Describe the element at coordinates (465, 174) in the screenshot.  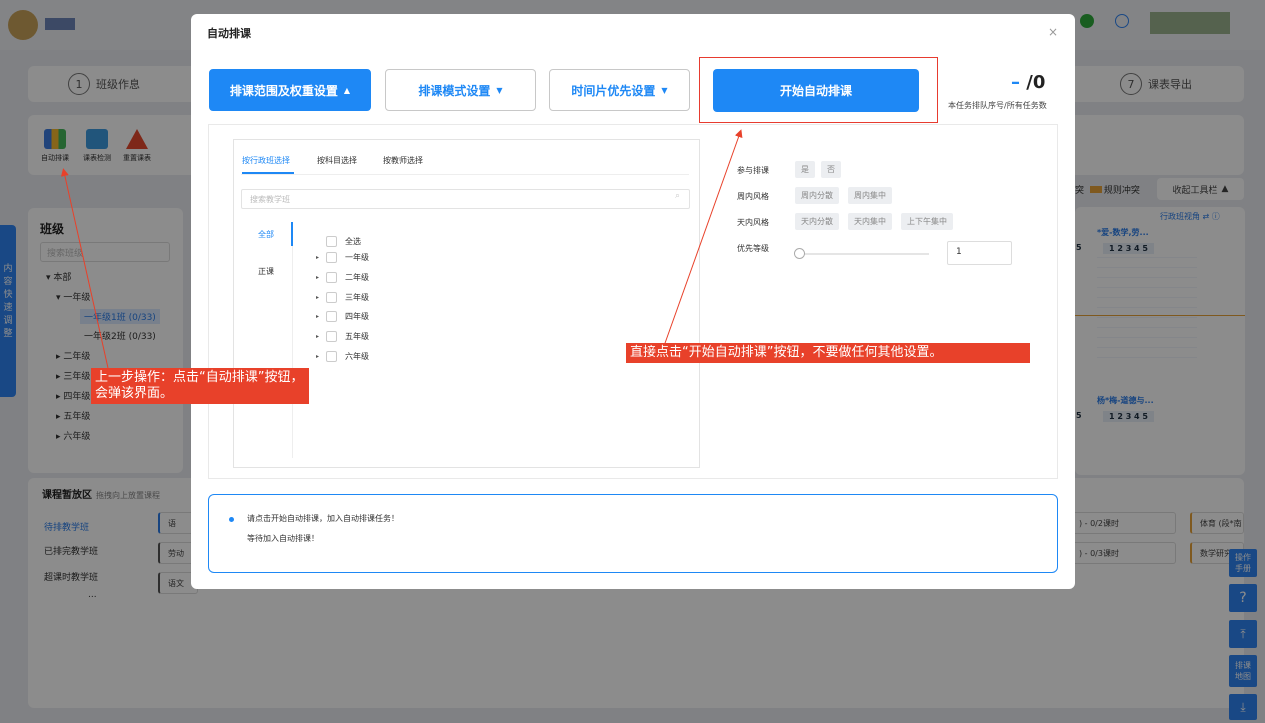
I see `tab-divider` at that location.